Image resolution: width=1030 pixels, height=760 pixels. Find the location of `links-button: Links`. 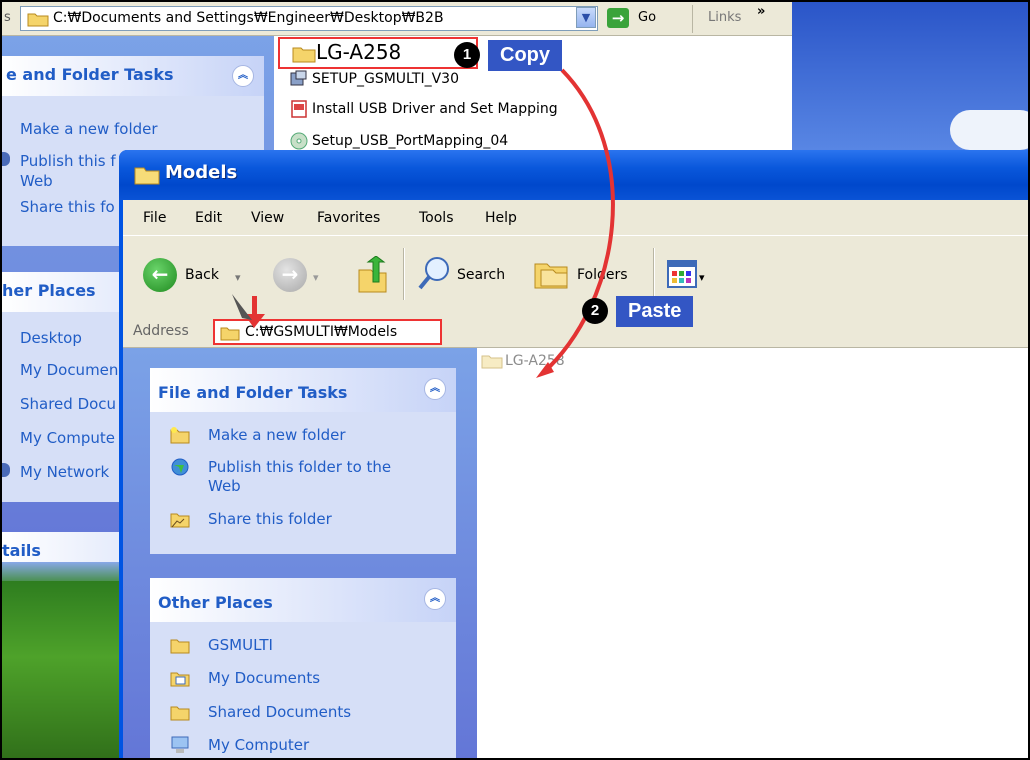

links-button: Links is located at coordinates (724, 17).